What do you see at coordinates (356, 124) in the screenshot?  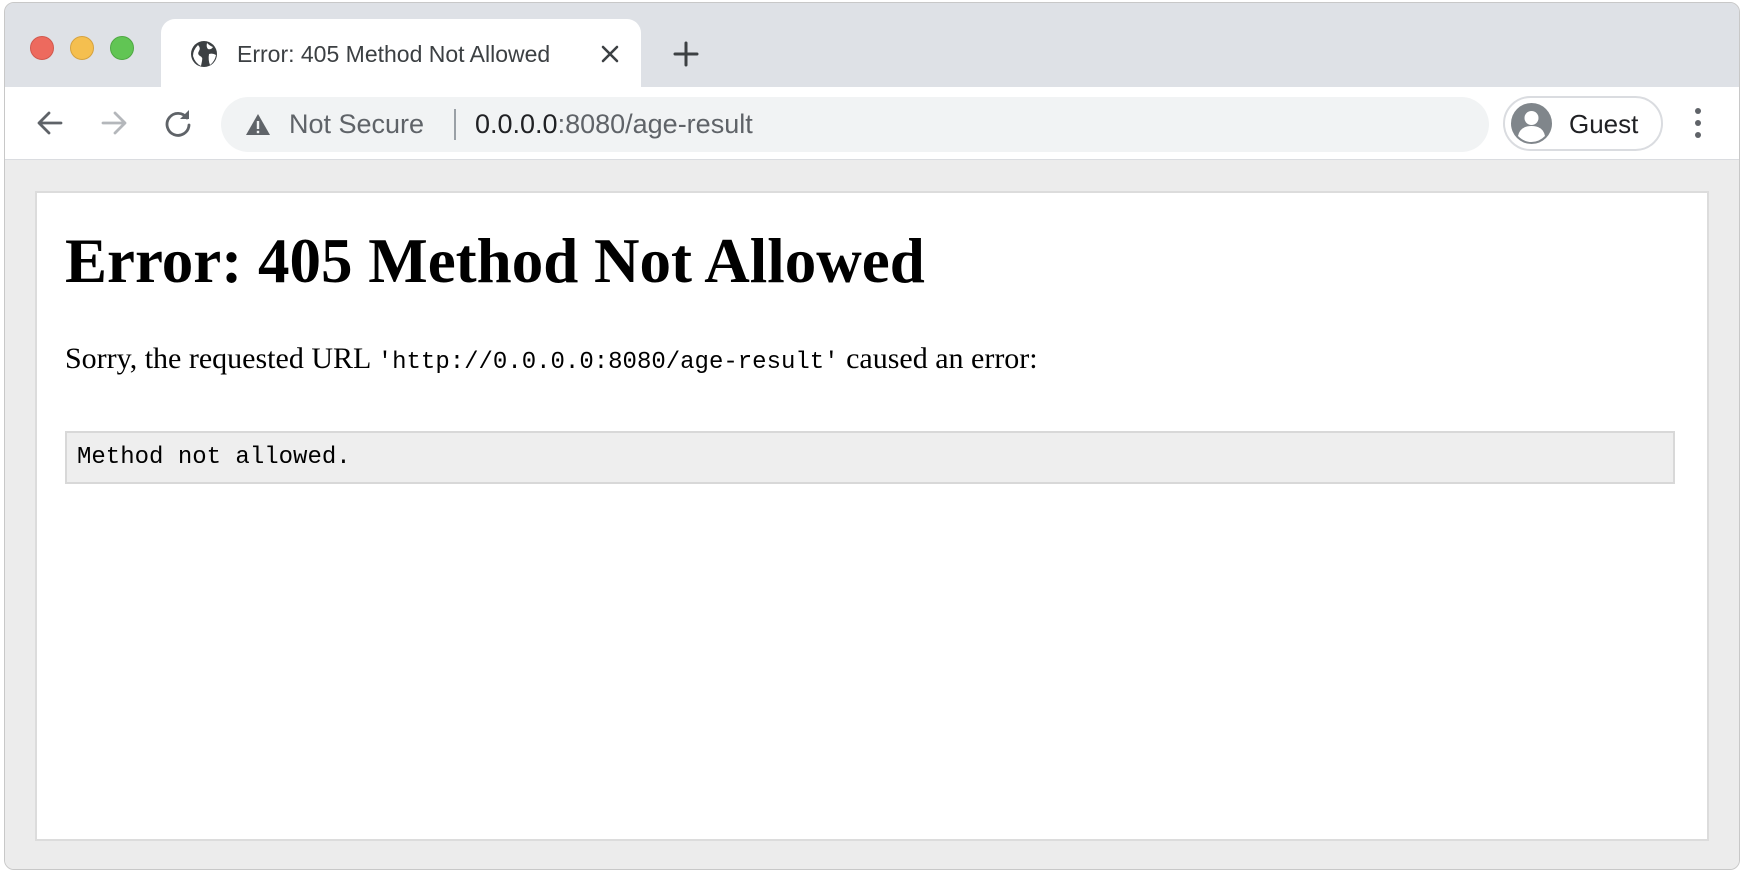 I see `security-status-label: Not Secure` at bounding box center [356, 124].